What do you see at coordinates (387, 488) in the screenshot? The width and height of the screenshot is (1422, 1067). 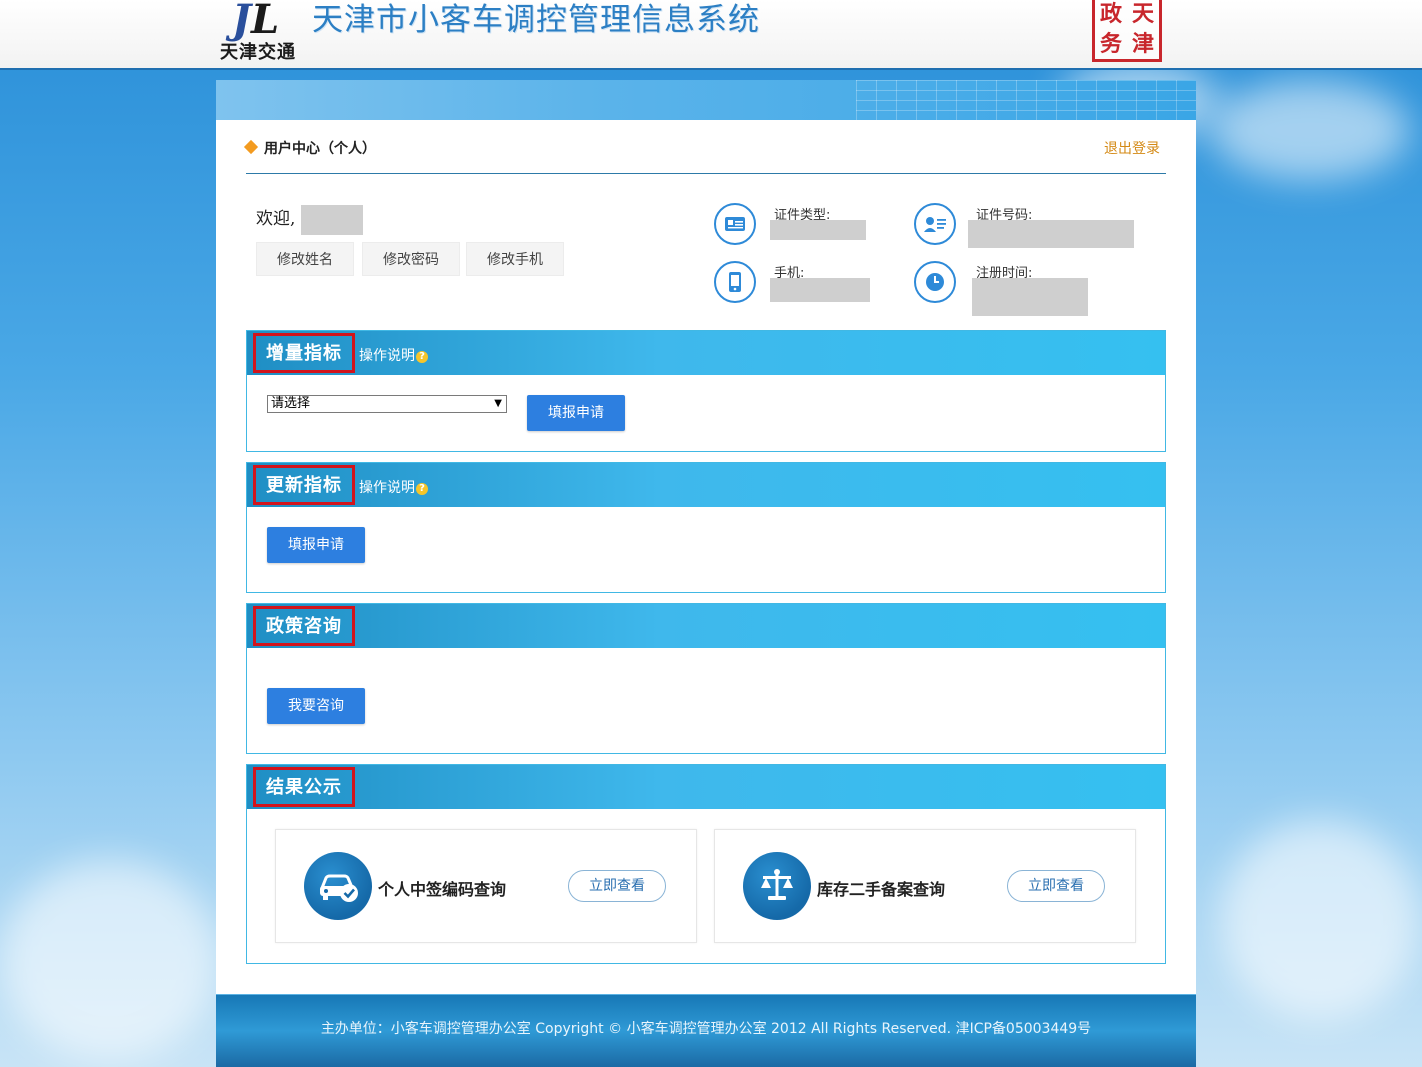 I see `renewal-help-text: 操作说明` at bounding box center [387, 488].